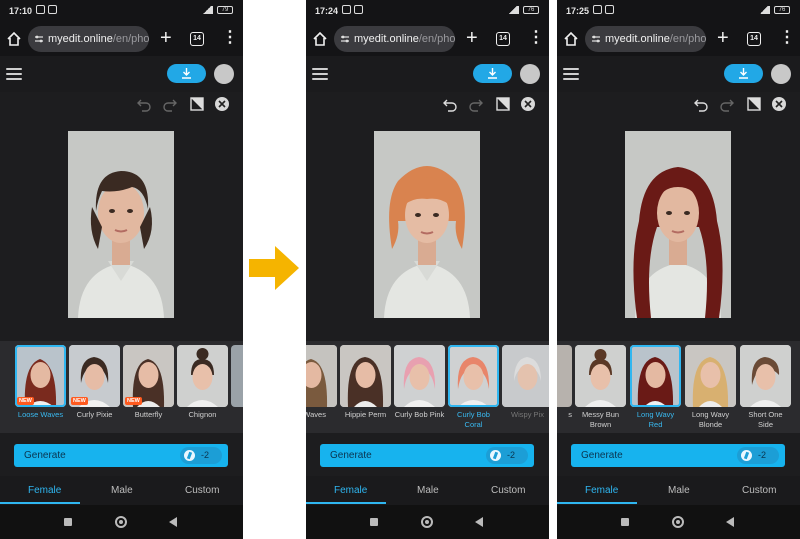 The width and height of the screenshot is (800, 539). Describe the element at coordinates (765, 387) in the screenshot. I see `hairstyle-thumb: Short One Side` at that location.